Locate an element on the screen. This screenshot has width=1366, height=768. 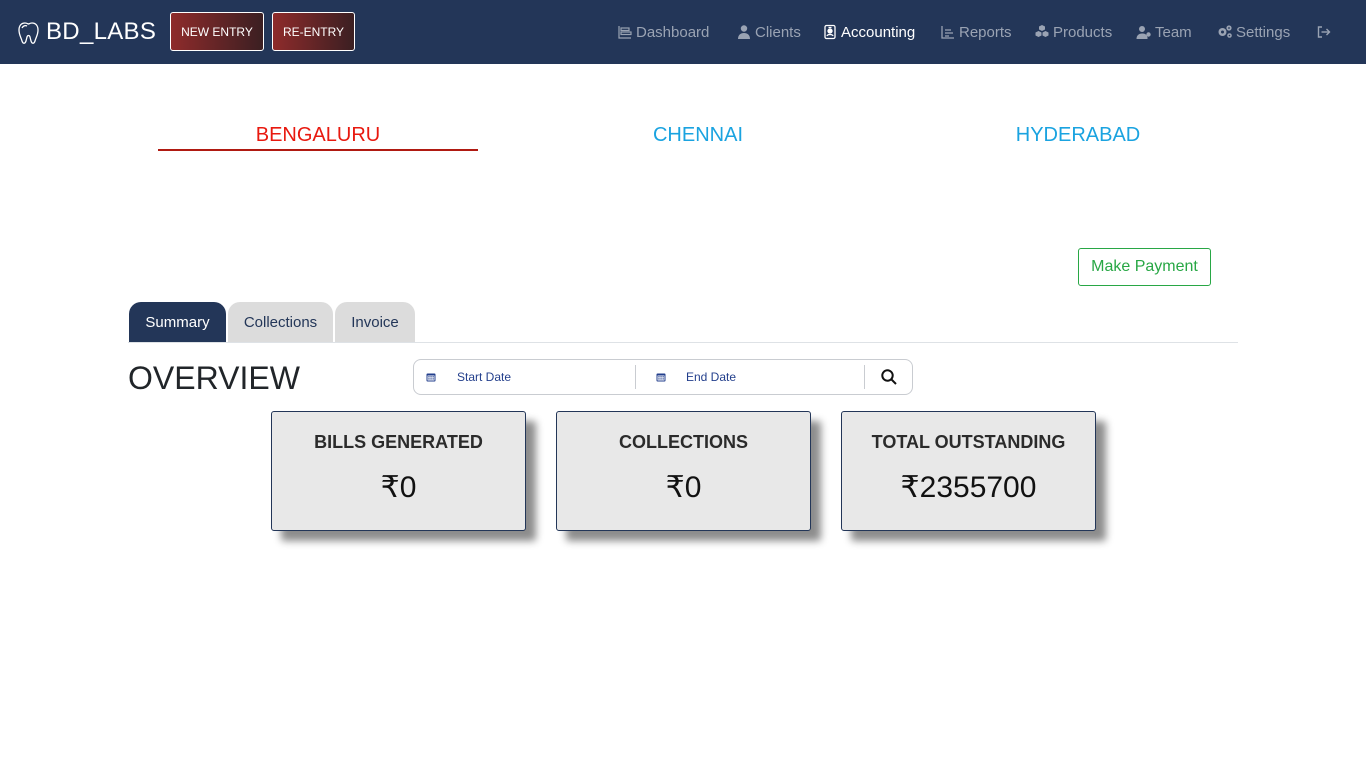
tab-summary: Summary is located at coordinates (177, 322).